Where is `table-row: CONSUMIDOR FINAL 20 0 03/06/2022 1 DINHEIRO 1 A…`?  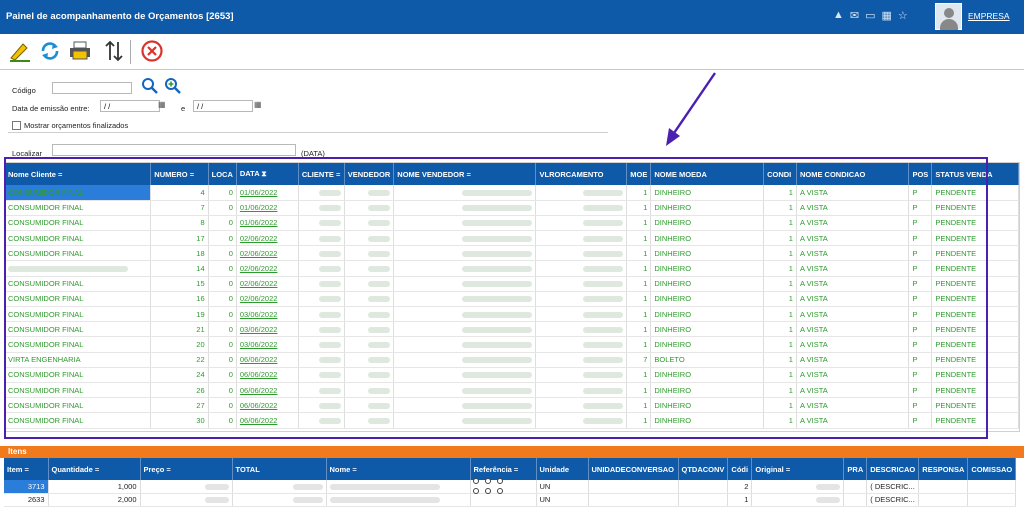 table-row: CONSUMIDOR FINAL 20 0 03/06/2022 1 DINHEIRO 1 A… is located at coordinates (512, 344).